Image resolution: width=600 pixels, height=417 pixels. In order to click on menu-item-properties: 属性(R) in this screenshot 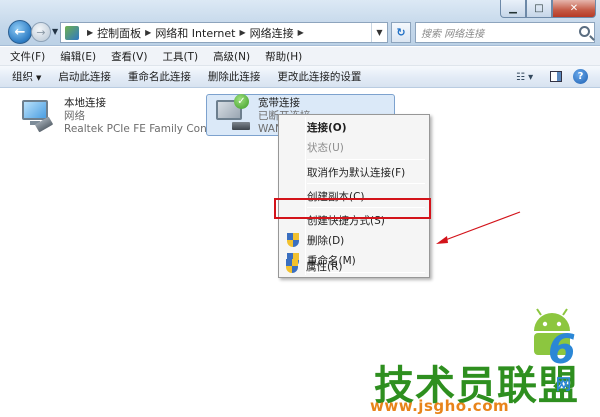, I will do `click(353, 266)`.